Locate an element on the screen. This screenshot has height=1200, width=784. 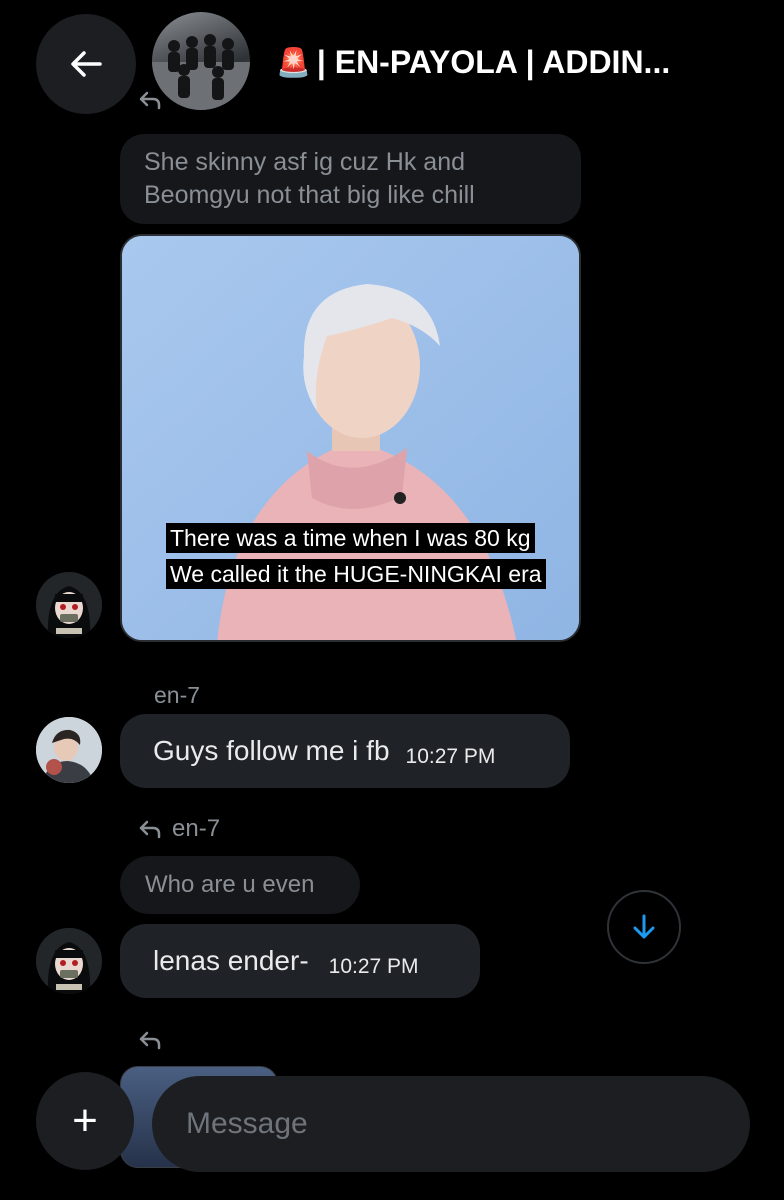
message-bubble: Guys follow me i fb 10:27 PM is located at coordinates (345, 751).